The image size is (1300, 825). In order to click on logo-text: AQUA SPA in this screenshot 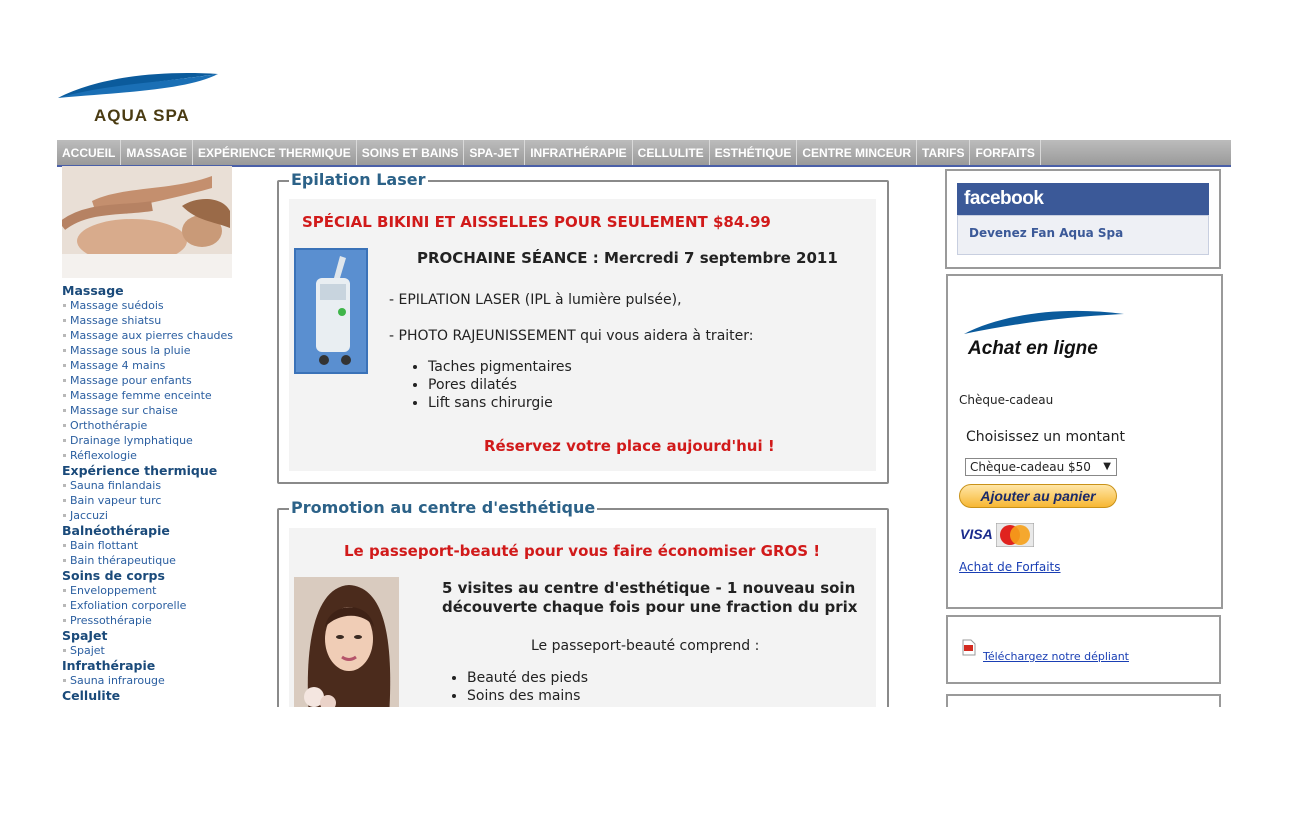, I will do `click(142, 115)`.